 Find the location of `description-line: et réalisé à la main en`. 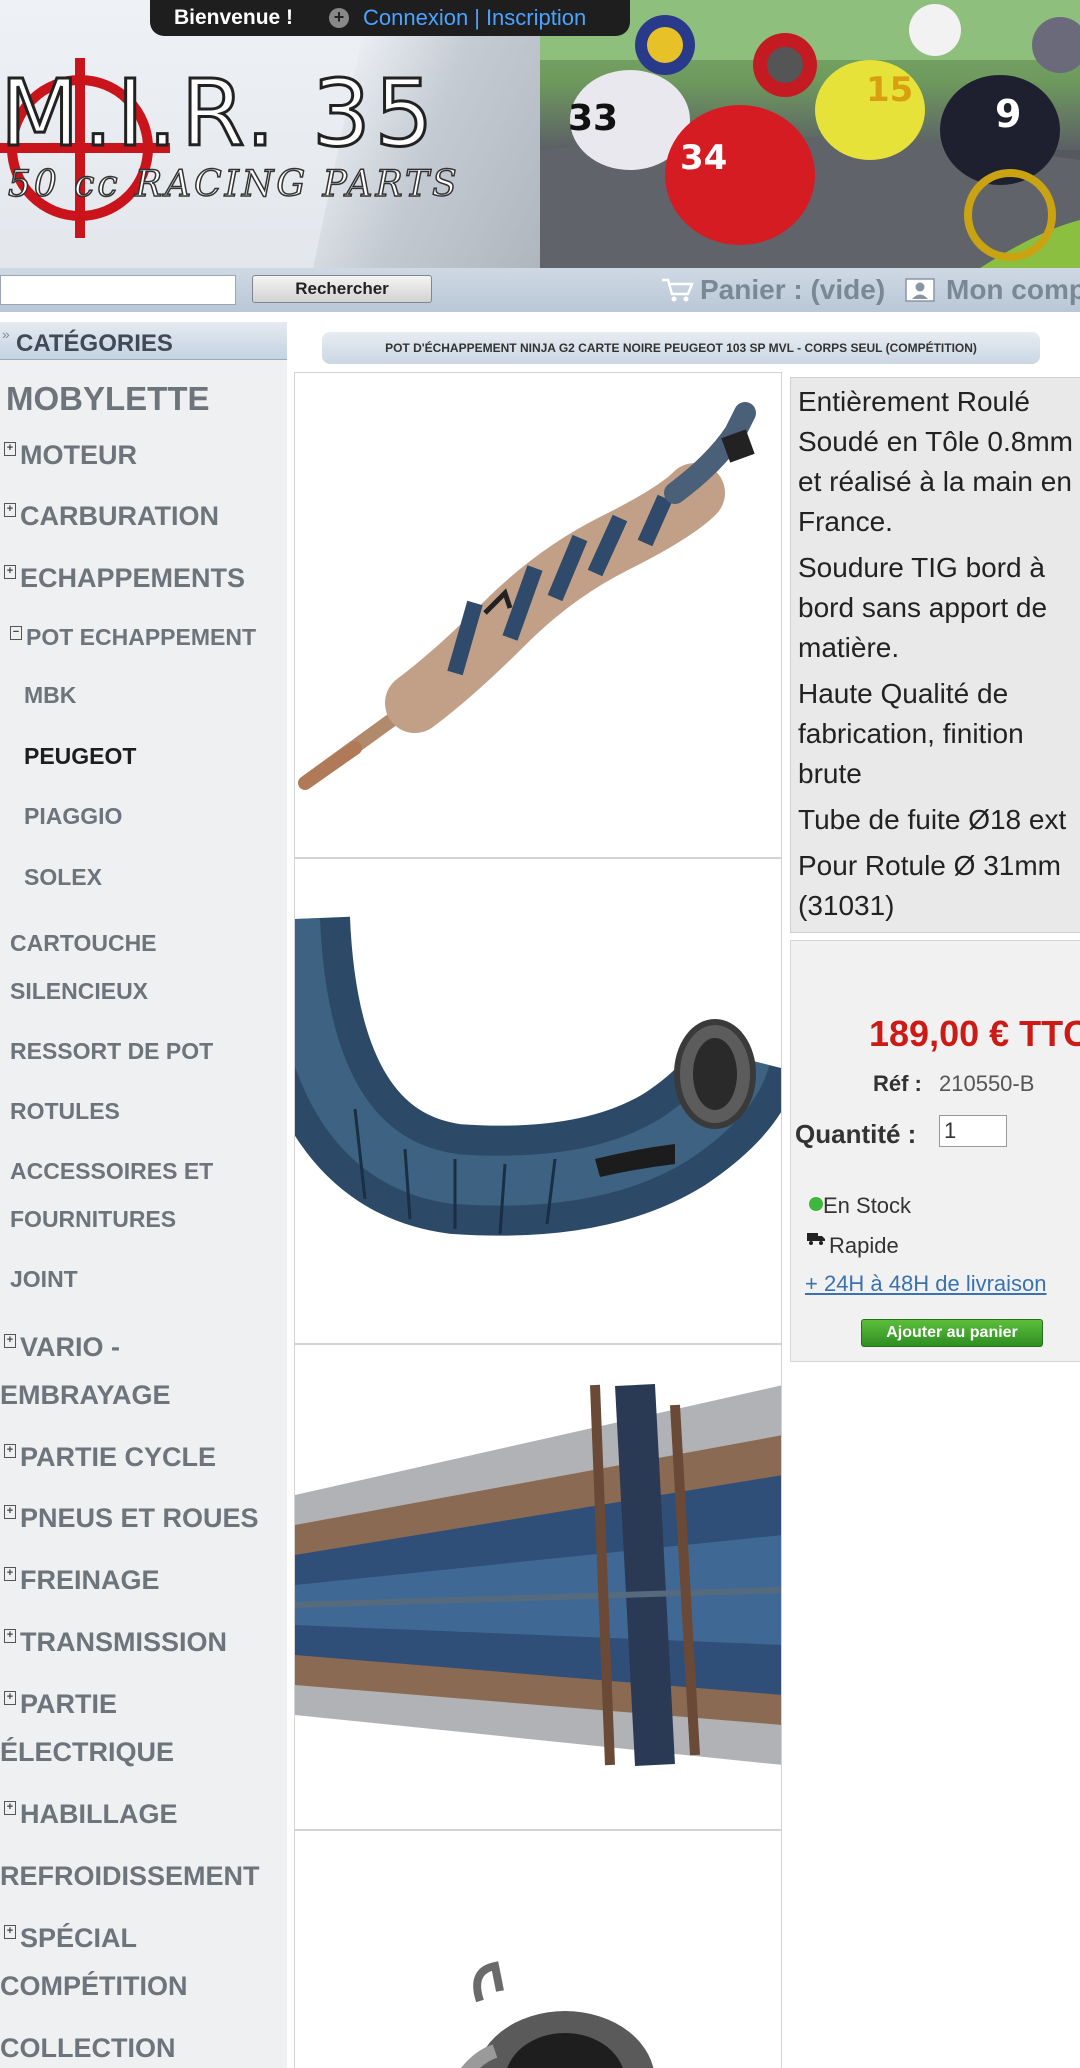

description-line: et réalisé à la main en is located at coordinates (935, 481).